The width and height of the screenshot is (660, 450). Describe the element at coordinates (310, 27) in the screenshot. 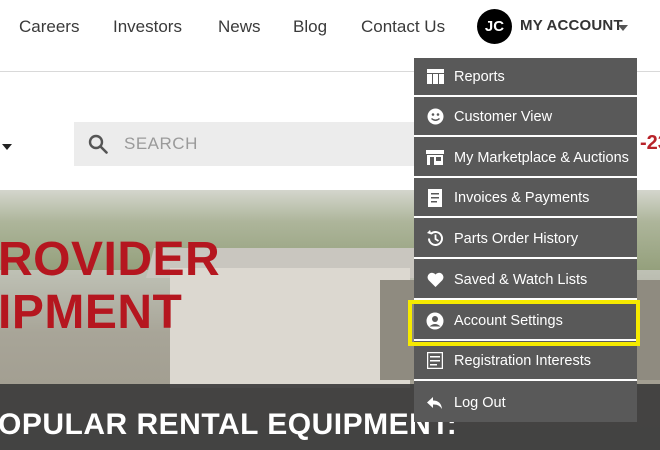

I see `nav-link-blog: Blog` at that location.